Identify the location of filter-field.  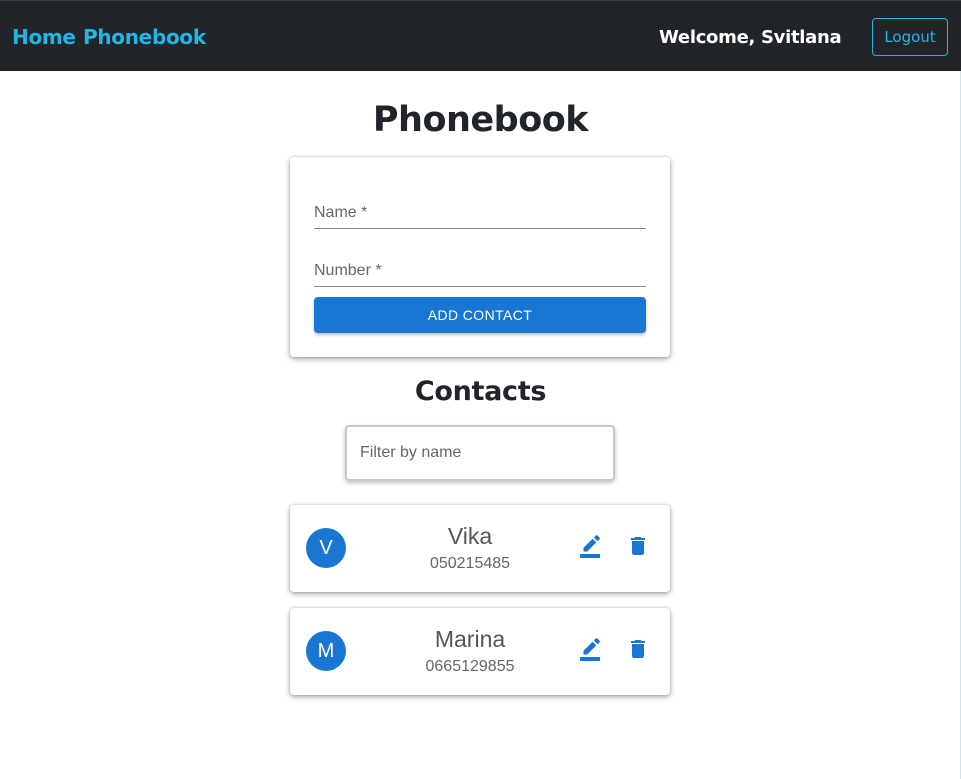
(480, 453).